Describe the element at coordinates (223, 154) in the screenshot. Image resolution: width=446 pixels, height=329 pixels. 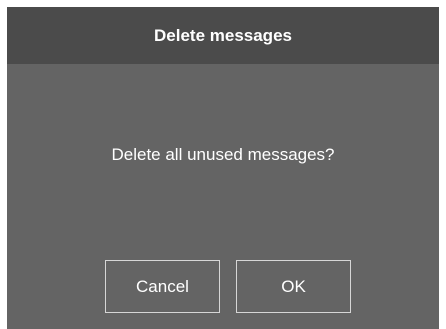
I see `dialog-message: Delete all unused messages?` at that location.